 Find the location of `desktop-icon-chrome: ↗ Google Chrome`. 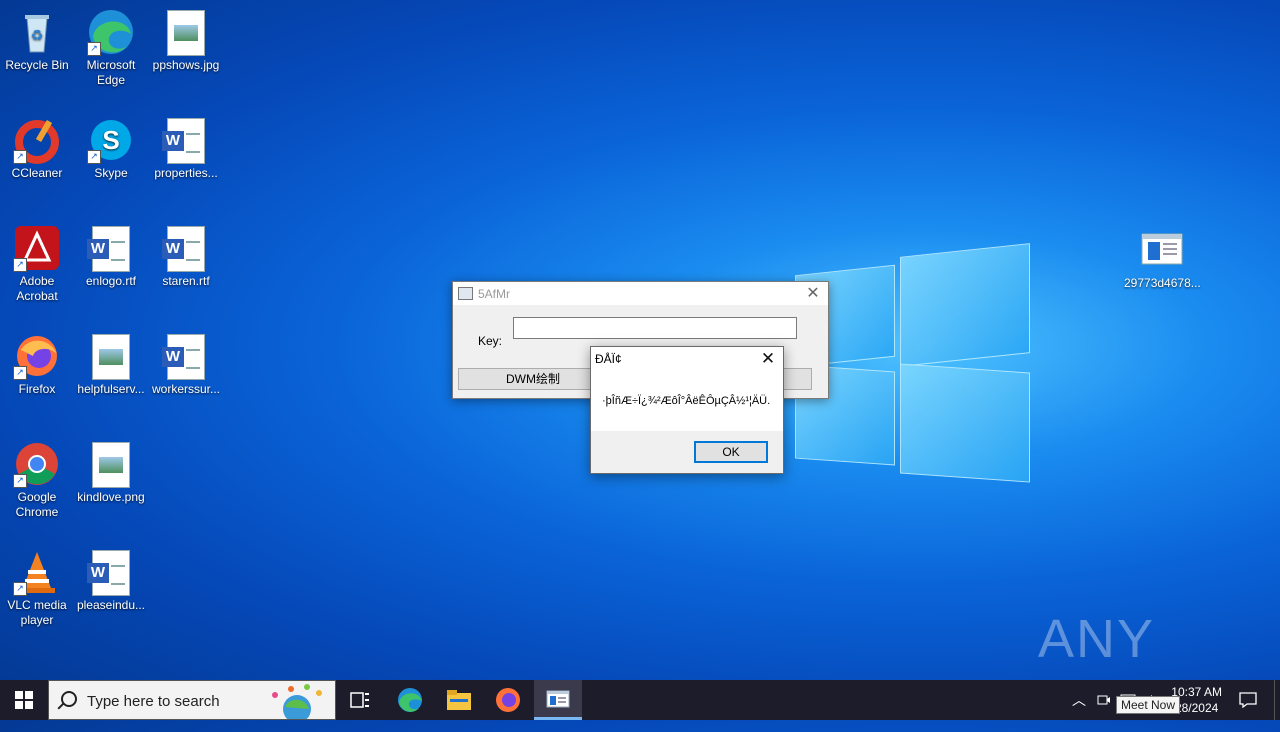

desktop-icon-chrome: ↗ Google Chrome is located at coordinates (37, 480).